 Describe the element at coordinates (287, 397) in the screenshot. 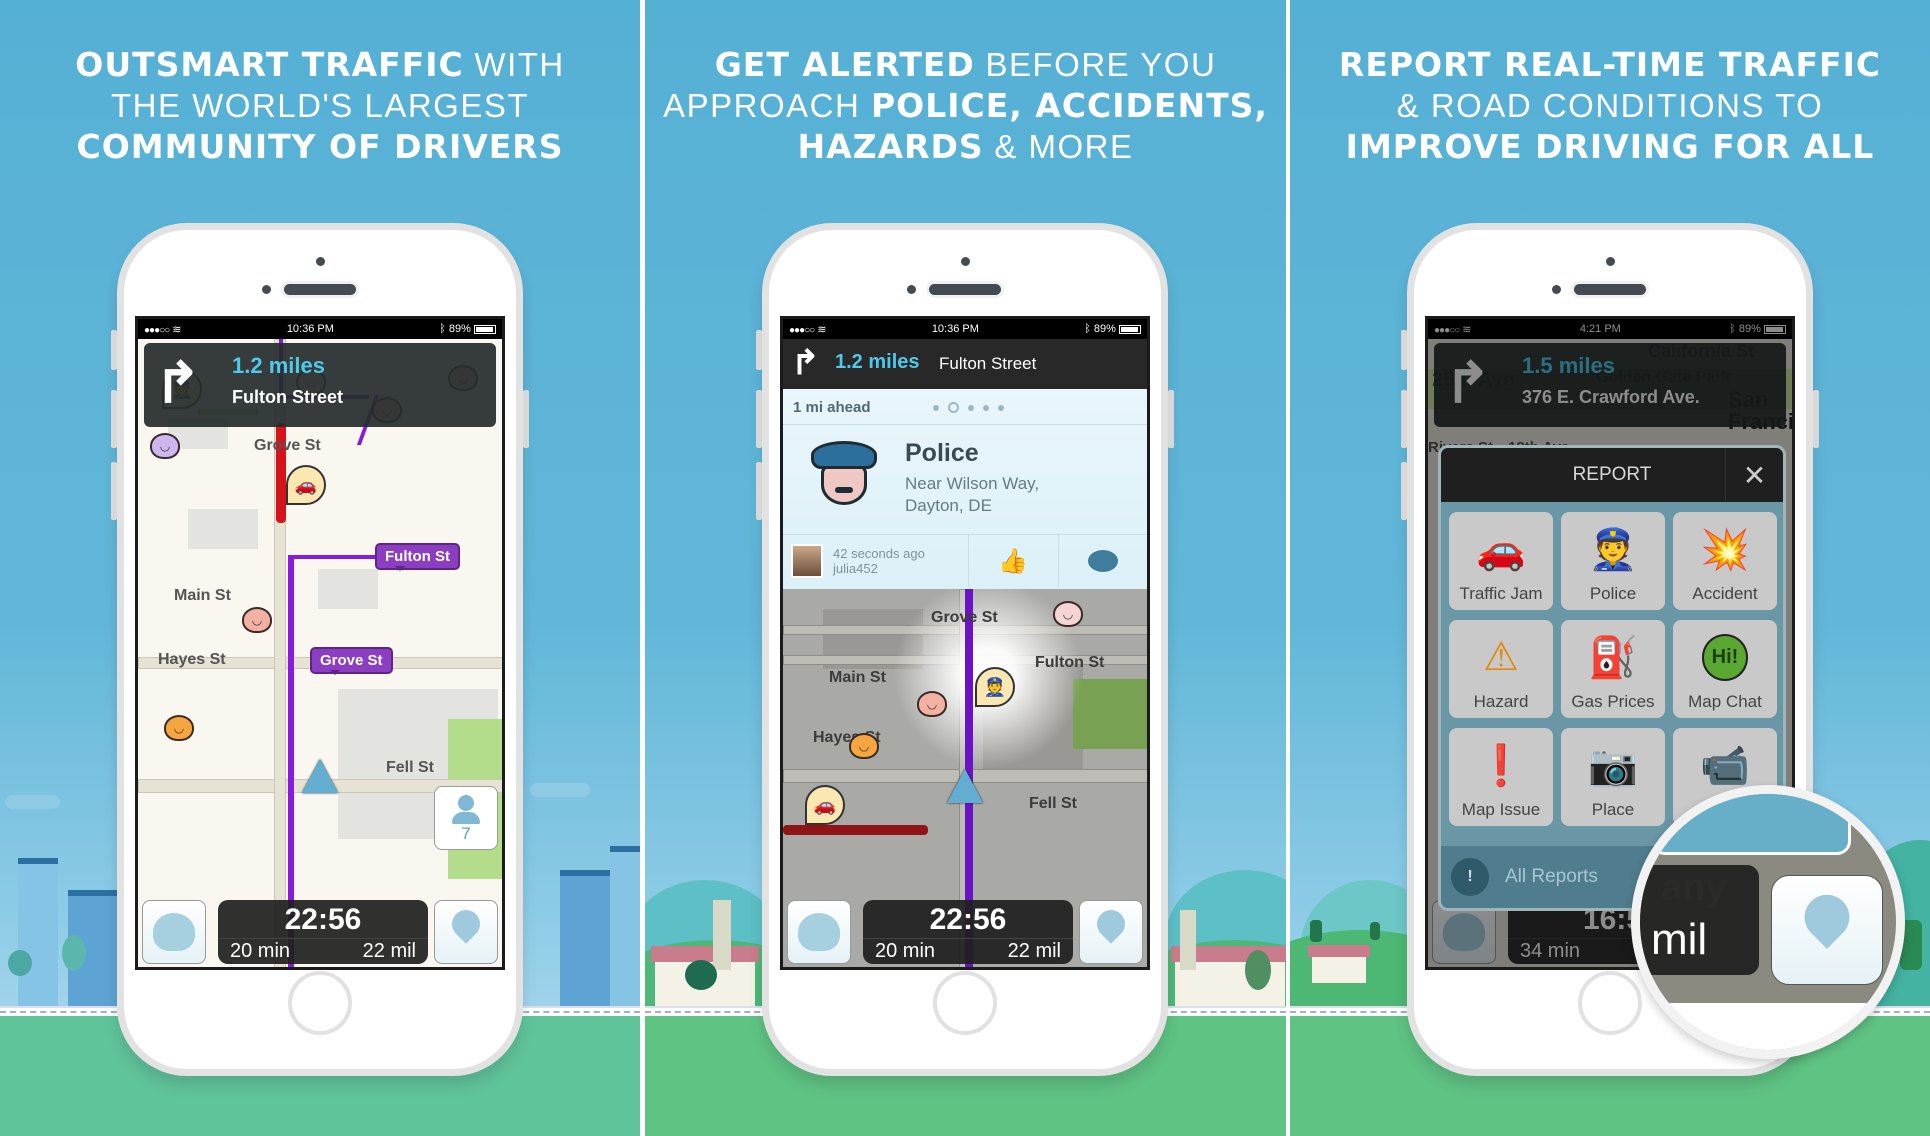

I see `nav-street: Fulton Street` at that location.